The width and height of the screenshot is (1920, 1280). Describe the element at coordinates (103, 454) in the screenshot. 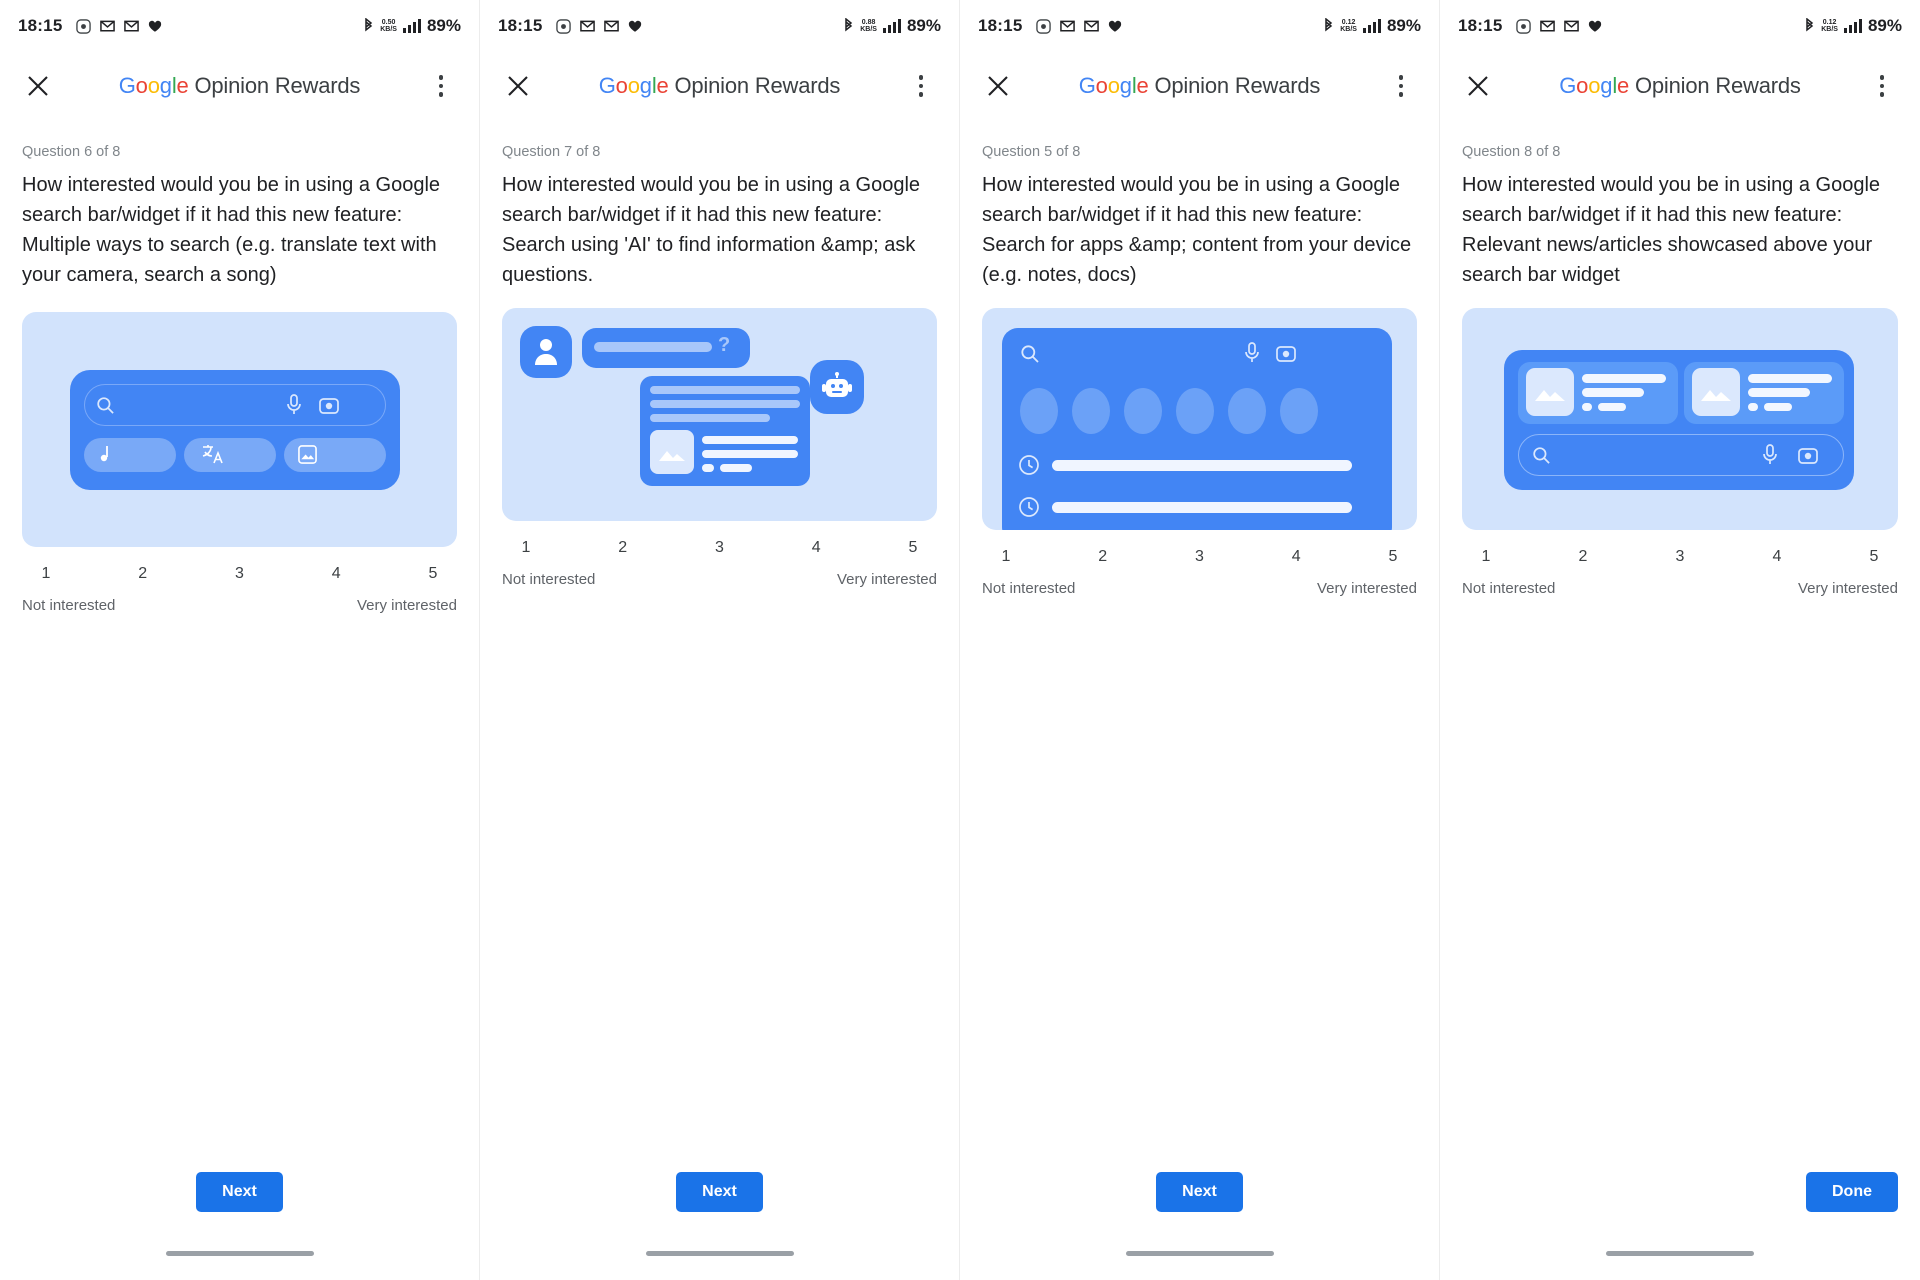

I see `music-note-icon` at that location.